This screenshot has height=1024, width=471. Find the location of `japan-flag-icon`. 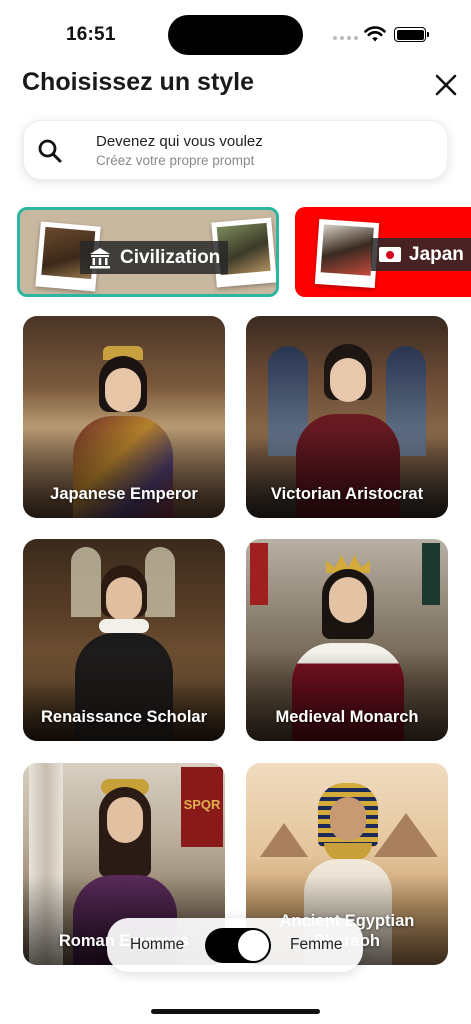

japan-flag-icon is located at coordinates (390, 254).